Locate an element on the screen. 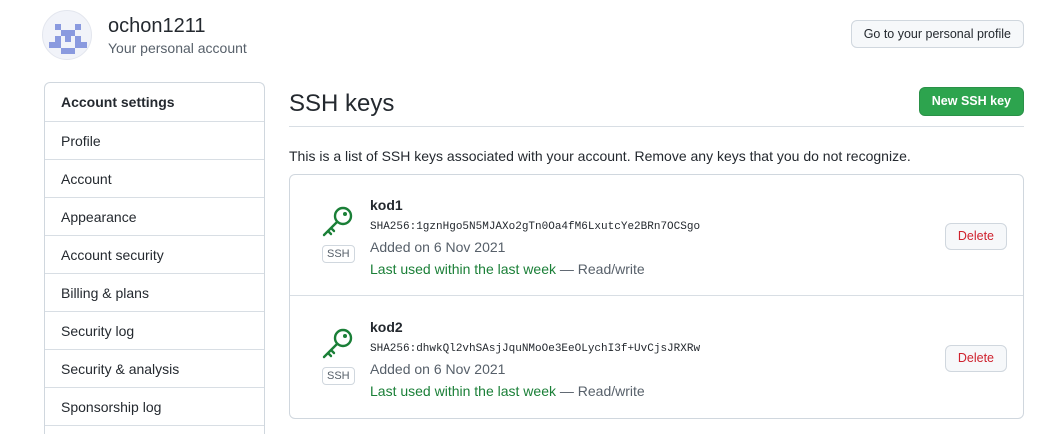 The width and height of the screenshot is (1054, 434). sidebar-item-security-analysis: Security & analysis is located at coordinates (154, 369).